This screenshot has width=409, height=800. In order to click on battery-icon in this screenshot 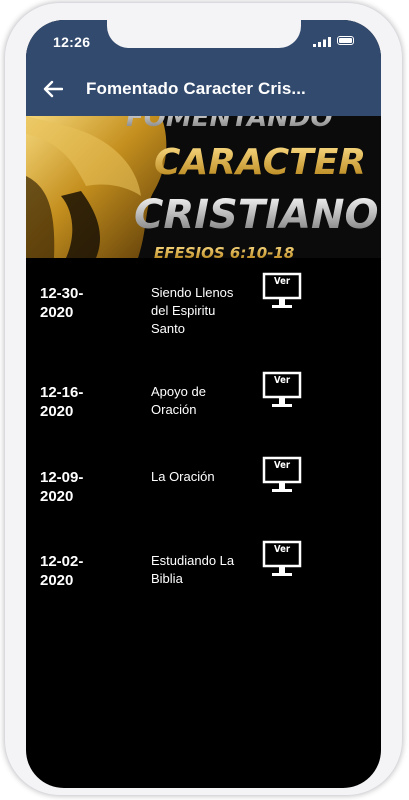, I will do `click(345, 40)`.